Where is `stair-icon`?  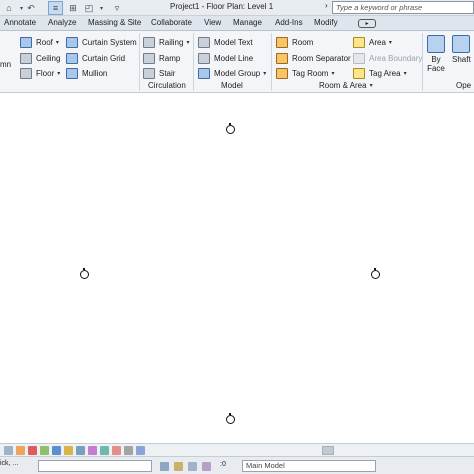 stair-icon is located at coordinates (149, 73).